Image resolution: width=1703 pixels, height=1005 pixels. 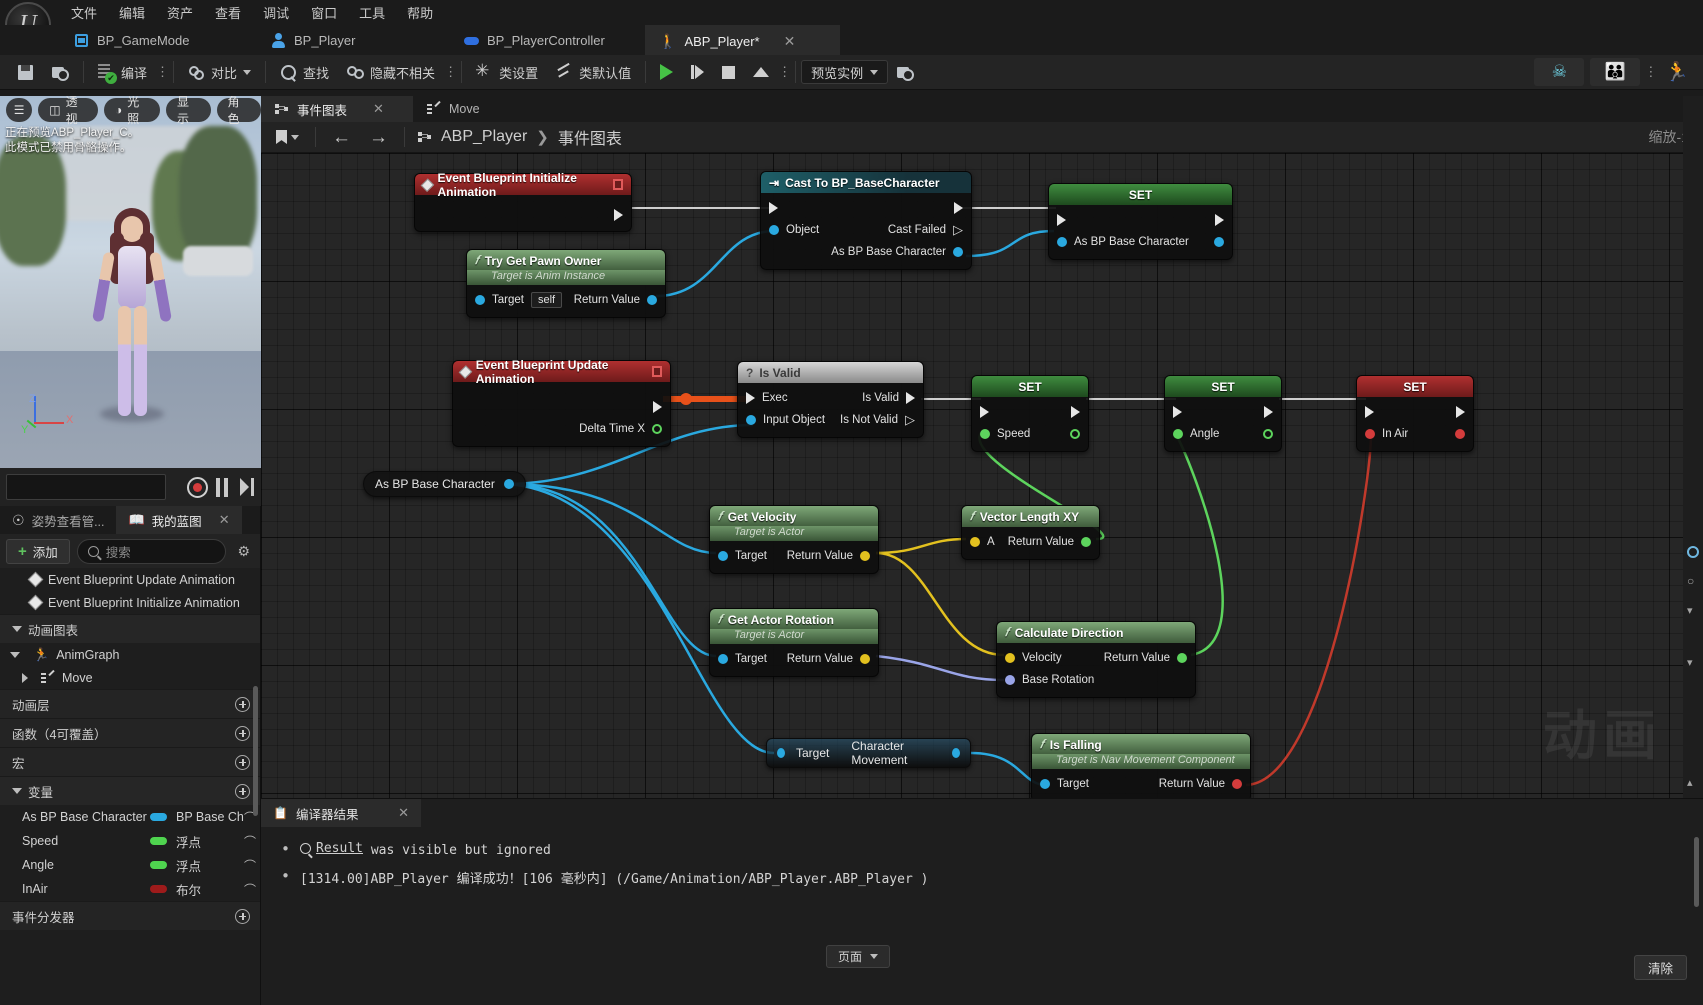 What do you see at coordinates (313, 40) in the screenshot?
I see `tab-bp-player: BP_Player` at bounding box center [313, 40].